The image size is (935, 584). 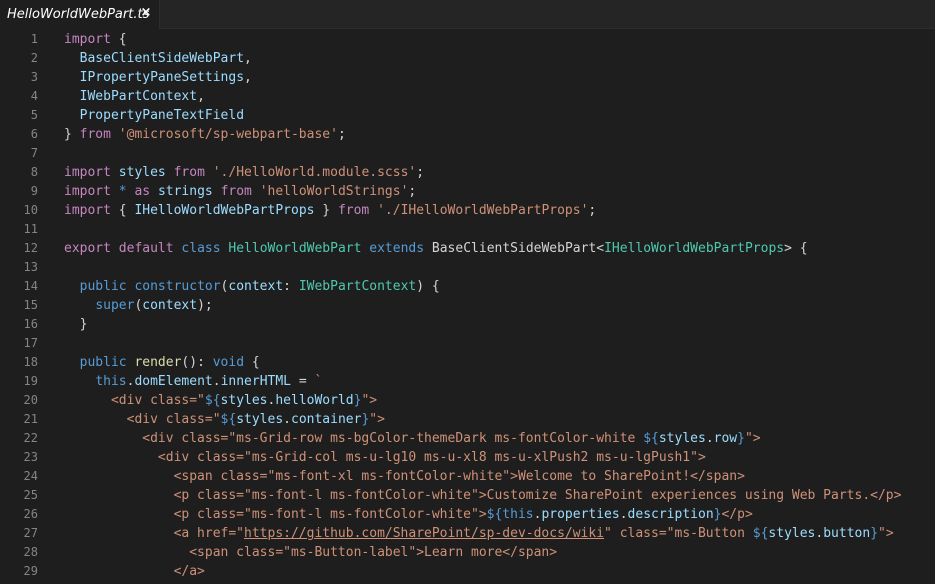 What do you see at coordinates (87, 39) in the screenshot?
I see `code-token: import` at bounding box center [87, 39].